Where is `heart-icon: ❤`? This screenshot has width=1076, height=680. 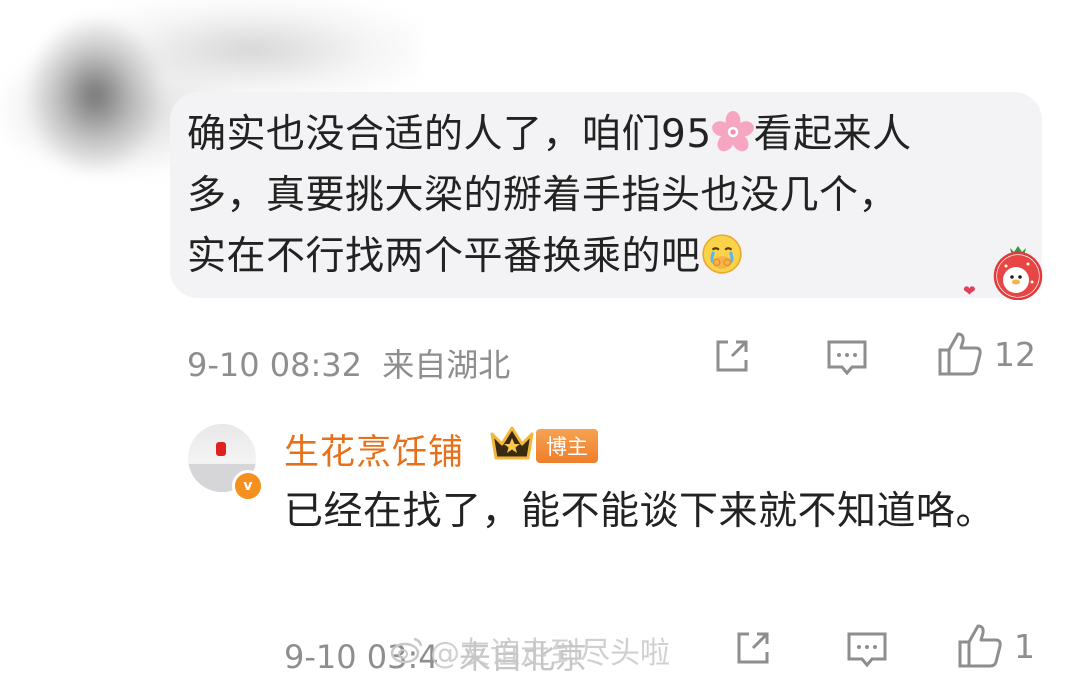
heart-icon: ❤ is located at coordinates (969, 291).